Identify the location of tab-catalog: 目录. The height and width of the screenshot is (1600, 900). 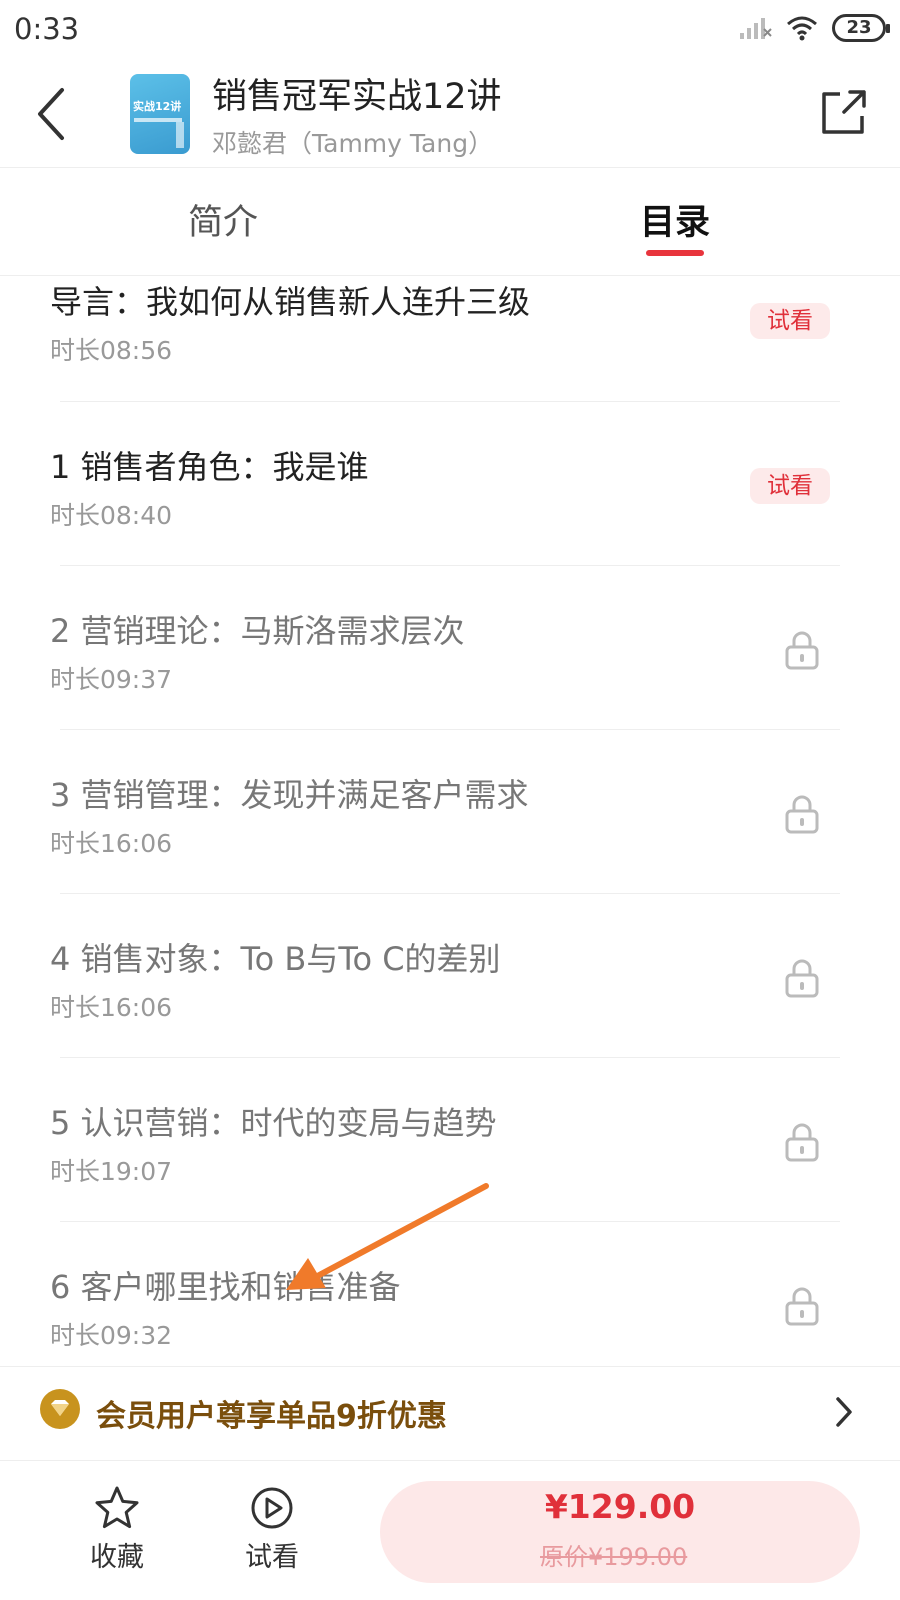
(675, 219).